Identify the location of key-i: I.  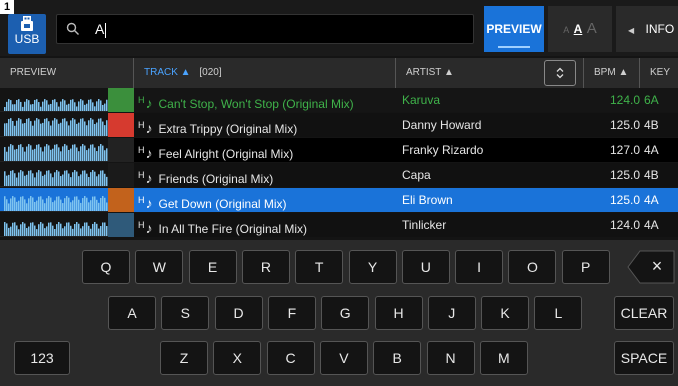
(479, 267).